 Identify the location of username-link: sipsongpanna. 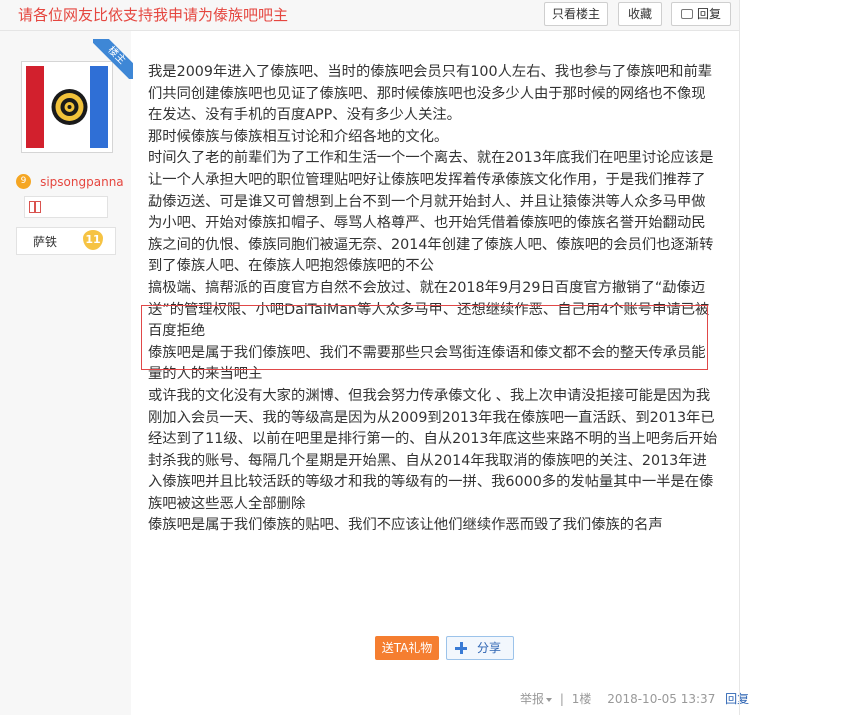
(82, 182).